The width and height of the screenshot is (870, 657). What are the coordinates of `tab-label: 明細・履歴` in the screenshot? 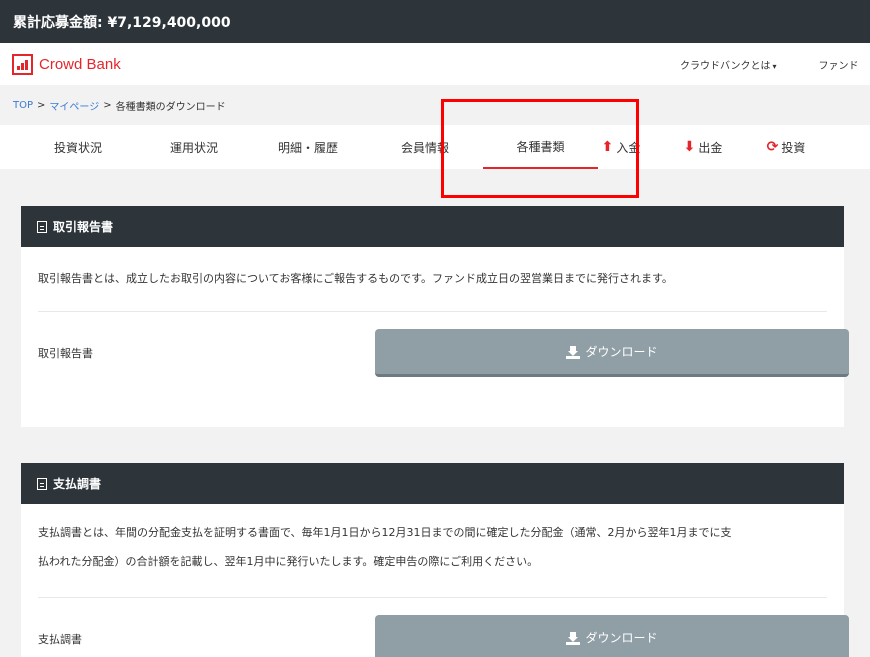 It's located at (307, 147).